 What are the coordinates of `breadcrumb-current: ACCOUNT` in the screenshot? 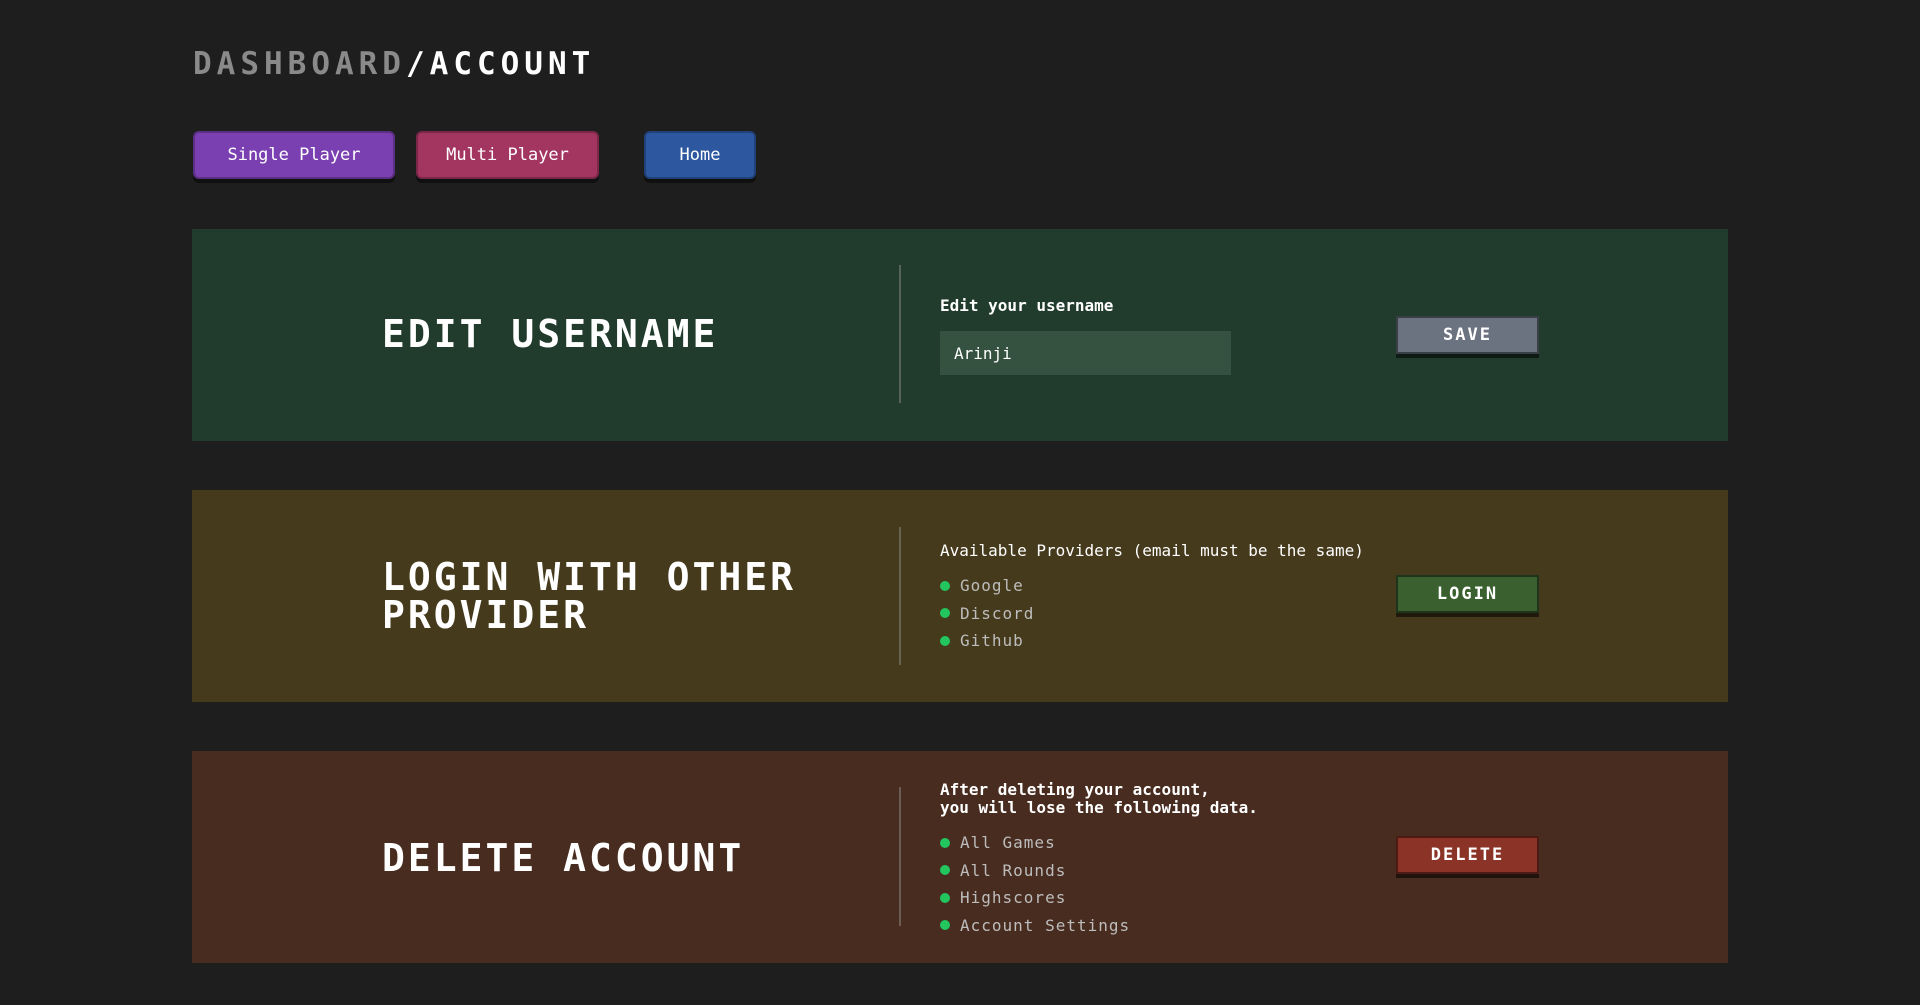 It's located at (512, 64).